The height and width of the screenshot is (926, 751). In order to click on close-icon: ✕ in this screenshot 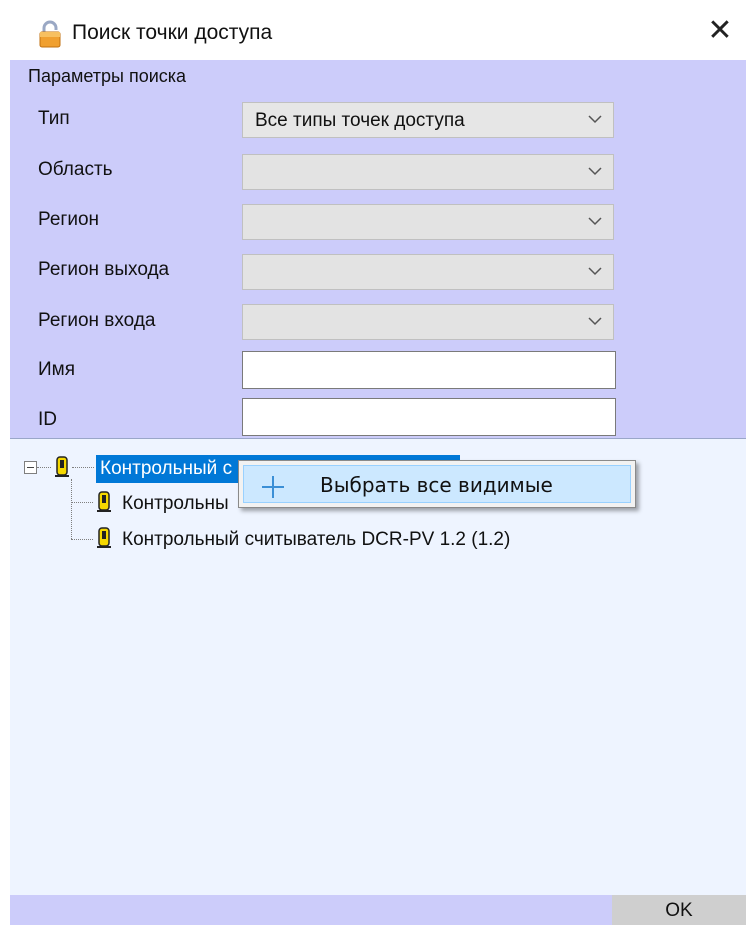, I will do `click(720, 31)`.